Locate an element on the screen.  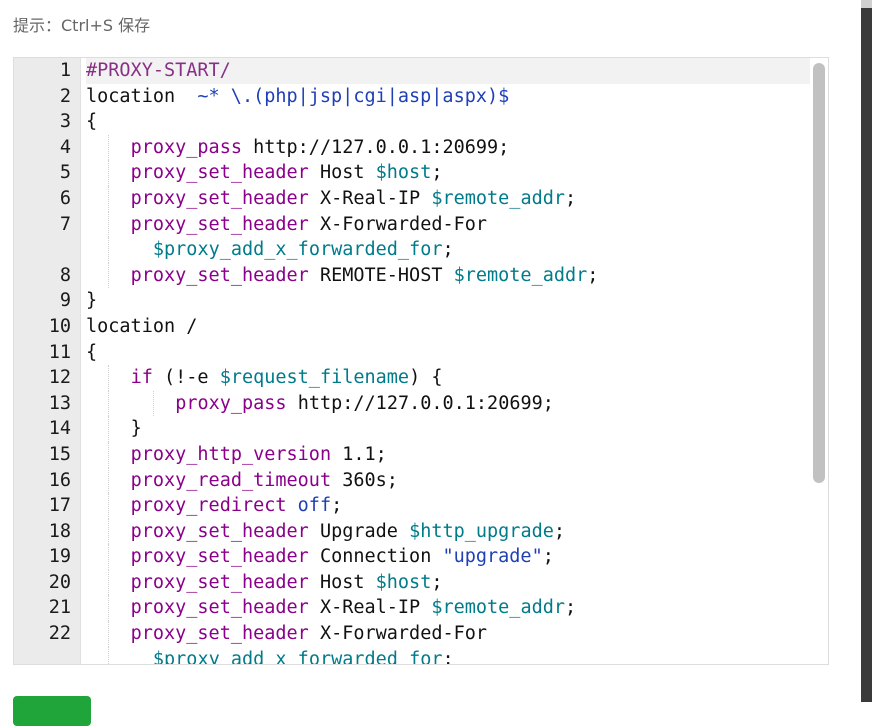
code-line: 2 location ~* \.(php|jsp|cgi|asp|aspx)$ is located at coordinates (412, 97).